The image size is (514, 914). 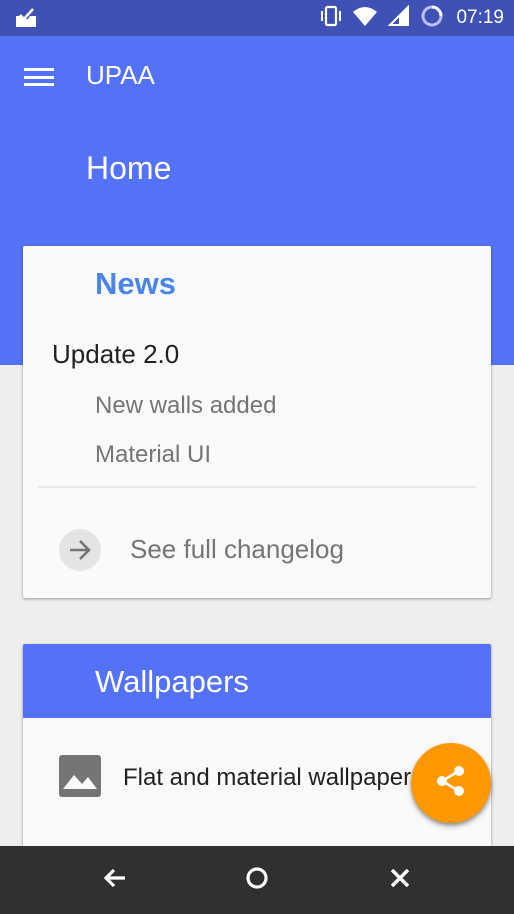 What do you see at coordinates (273, 777) in the screenshot?
I see `wallpapers-item-label: Flat and material wallpapers` at bounding box center [273, 777].